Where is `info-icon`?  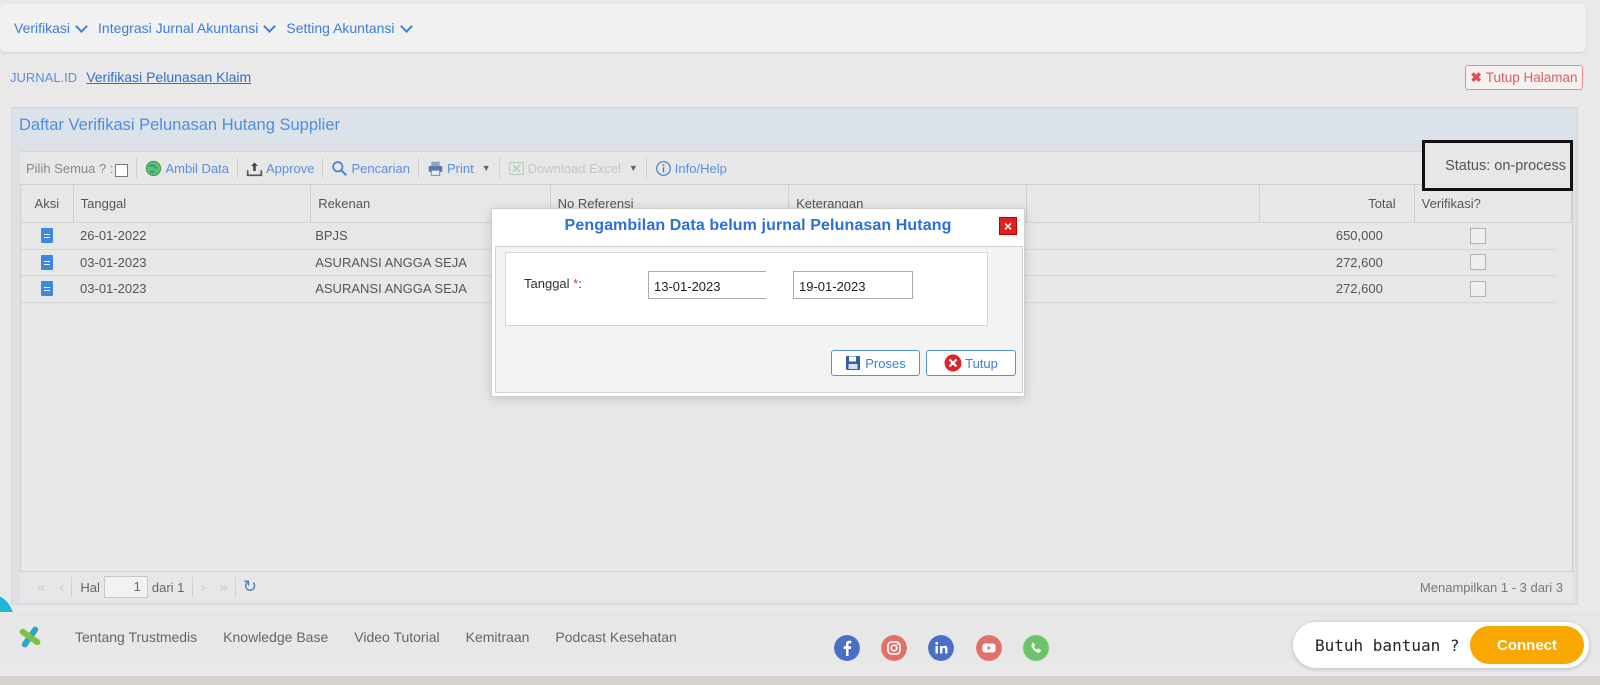 info-icon is located at coordinates (663, 168).